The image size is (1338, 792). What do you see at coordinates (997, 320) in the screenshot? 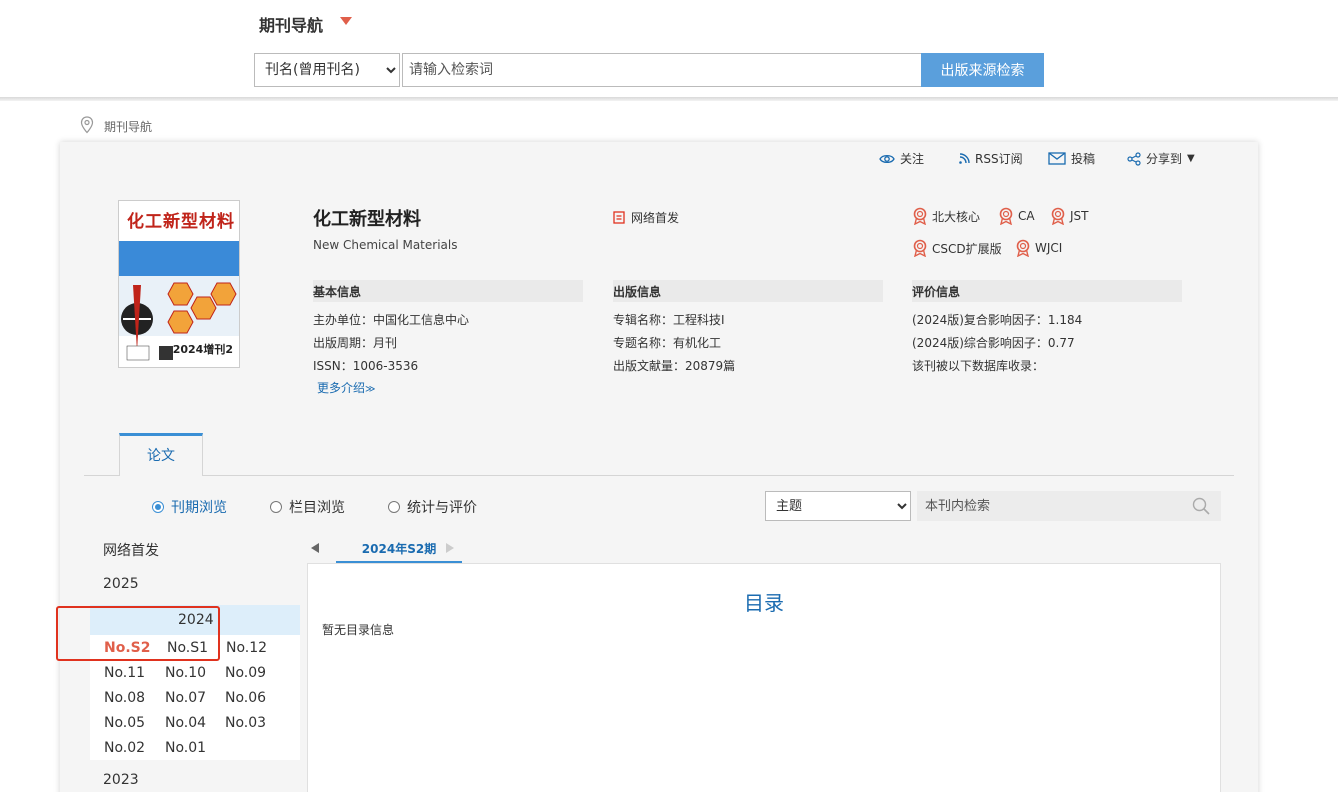
I see `composite-if-info: (2024版)复合影响因子：1.184` at bounding box center [997, 320].